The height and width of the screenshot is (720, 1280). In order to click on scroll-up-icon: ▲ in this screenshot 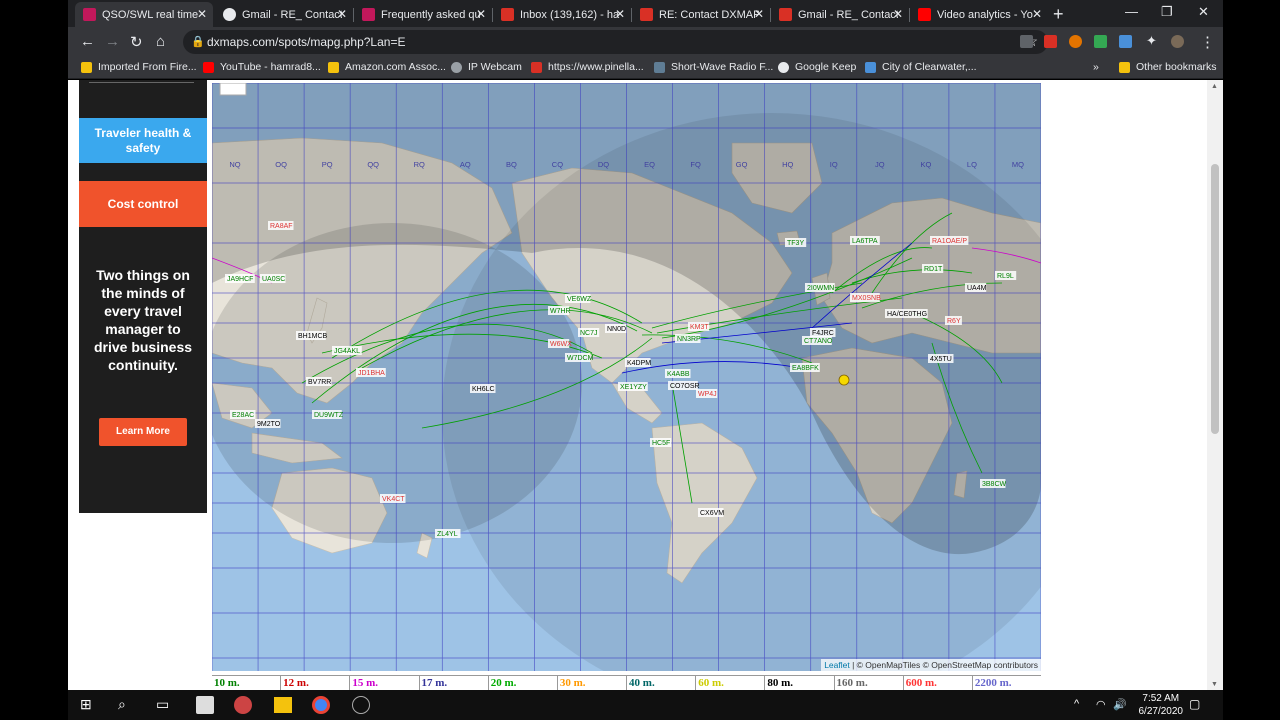, I will do `click(1214, 86)`.